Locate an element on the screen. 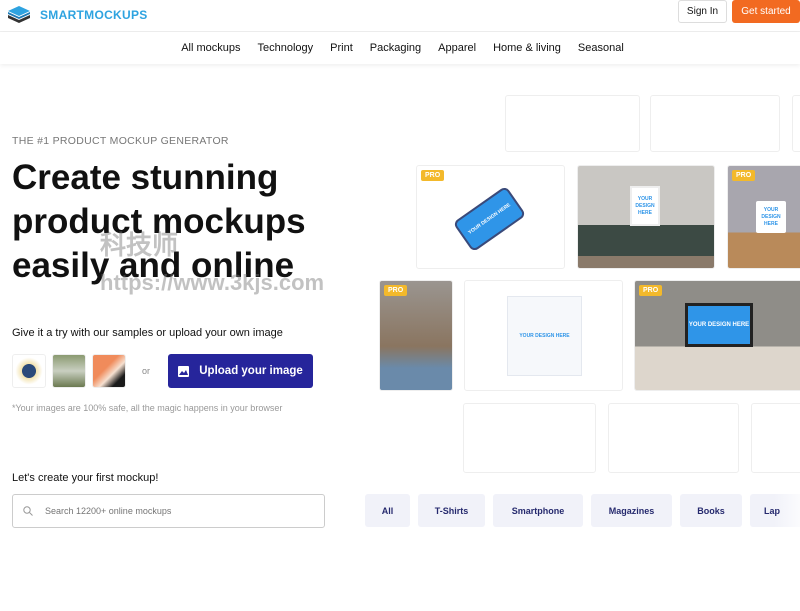 The width and height of the screenshot is (800, 611). logo: SMARTMOCKUPS is located at coordinates (78, 15).